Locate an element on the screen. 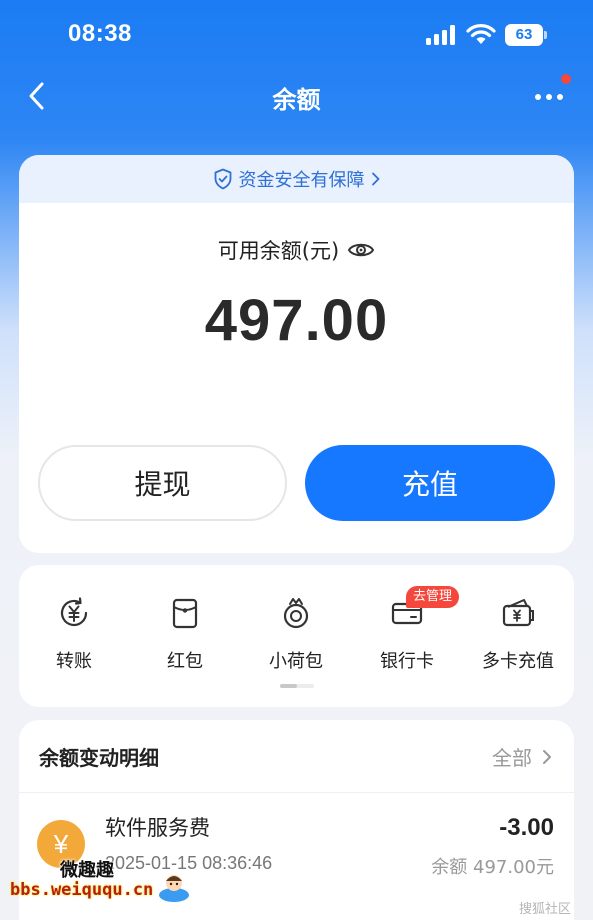 The height and width of the screenshot is (920, 593). transaction-name: 软件服务费 is located at coordinates (157, 828).